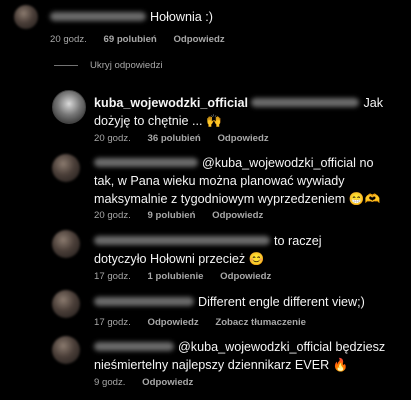 Image resolution: width=411 pixels, height=400 pixels. What do you see at coordinates (207, 322) in the screenshot?
I see `reply-meta: 17 godz. Odpowiedz Zobacz tłumaczenie` at bounding box center [207, 322].